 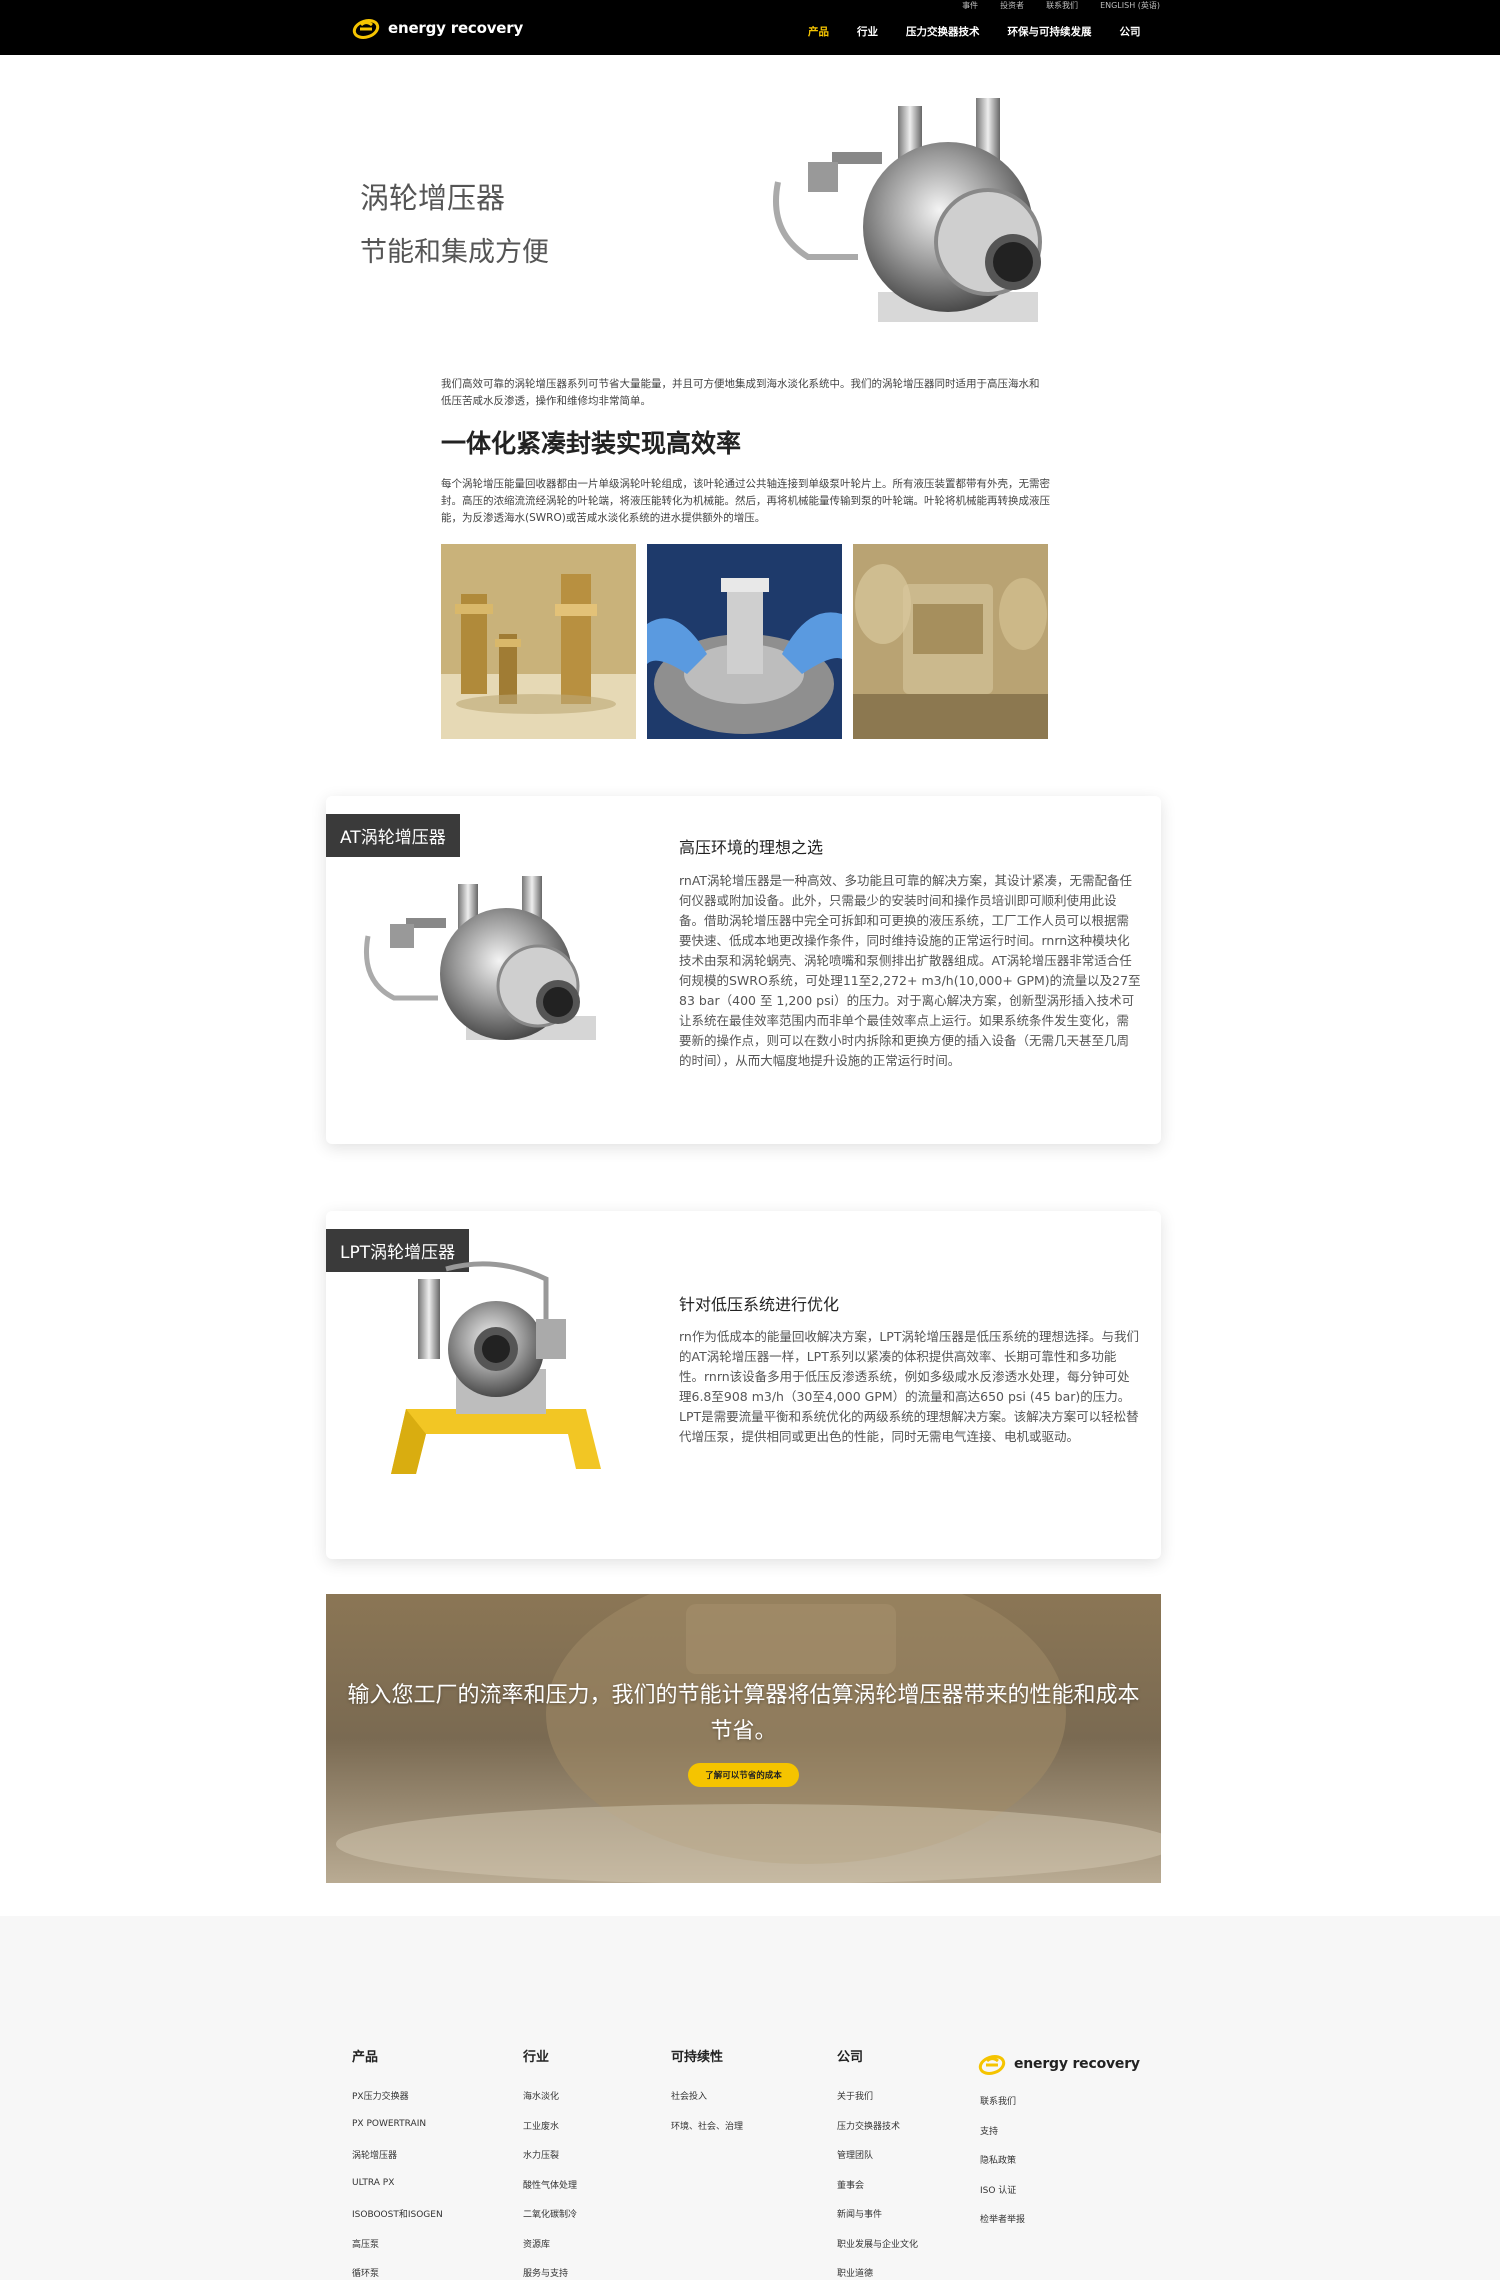 I want to click on utility-link-contact: 联系我们, so click(x=1062, y=6).